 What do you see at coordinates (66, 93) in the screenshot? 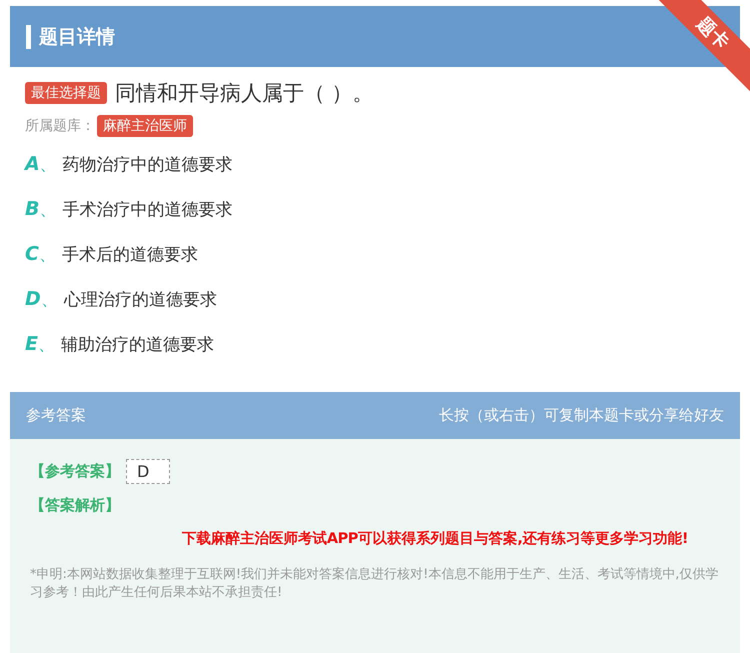
I see `question-type-tag: 最佳选择题` at bounding box center [66, 93].